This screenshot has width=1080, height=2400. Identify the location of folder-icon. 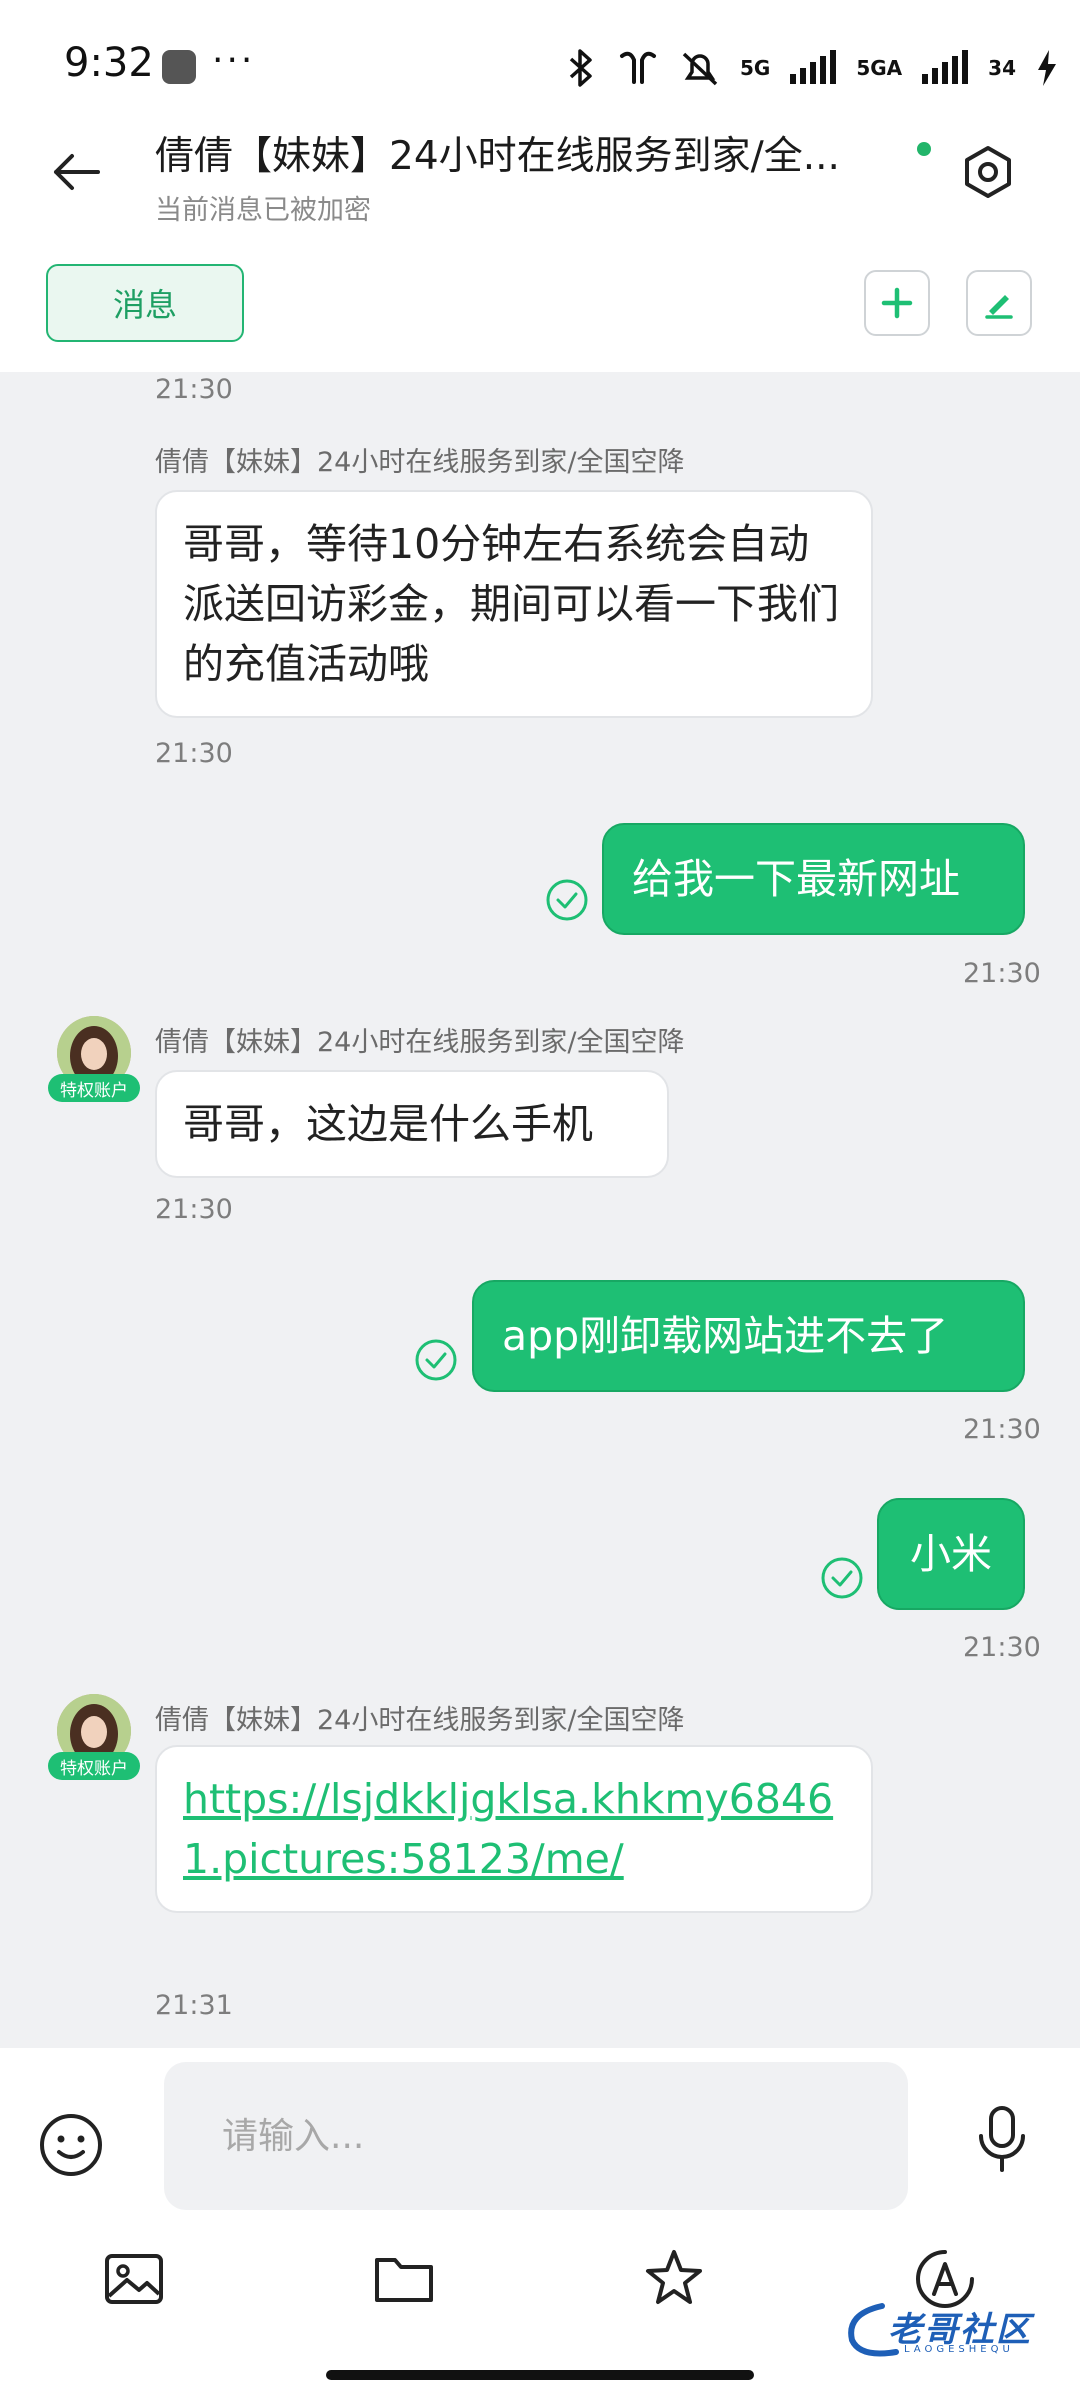
(404, 2279).